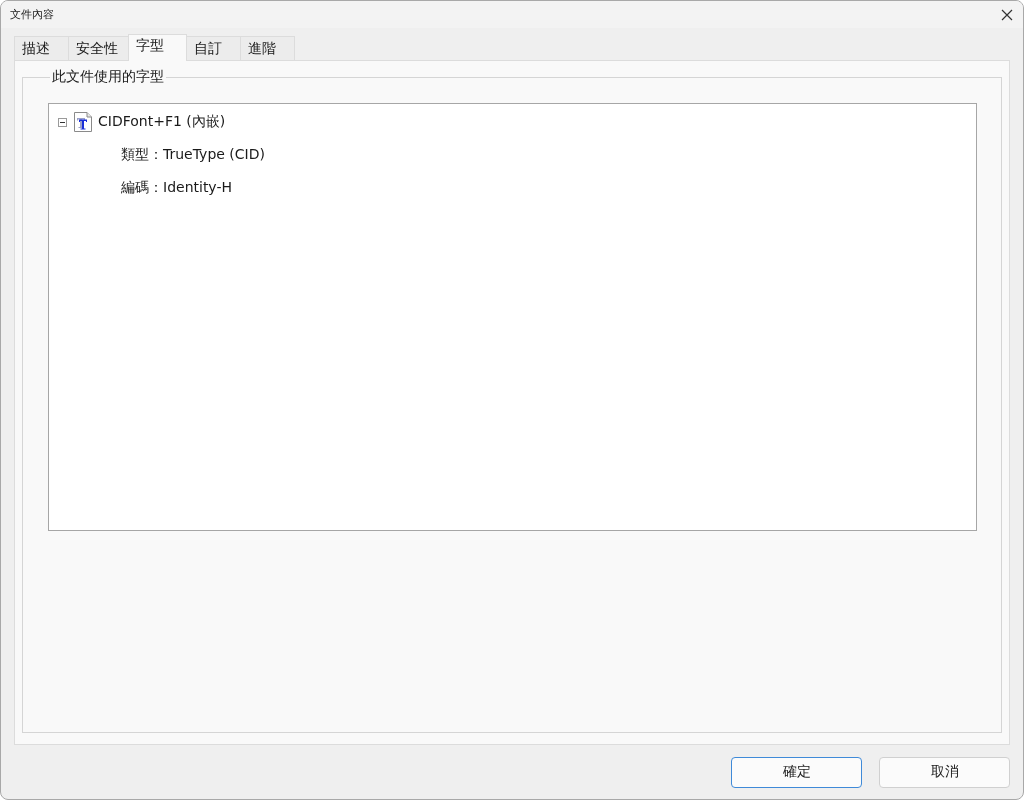 The image size is (1024, 800). I want to click on close-button, so click(1007, 14).